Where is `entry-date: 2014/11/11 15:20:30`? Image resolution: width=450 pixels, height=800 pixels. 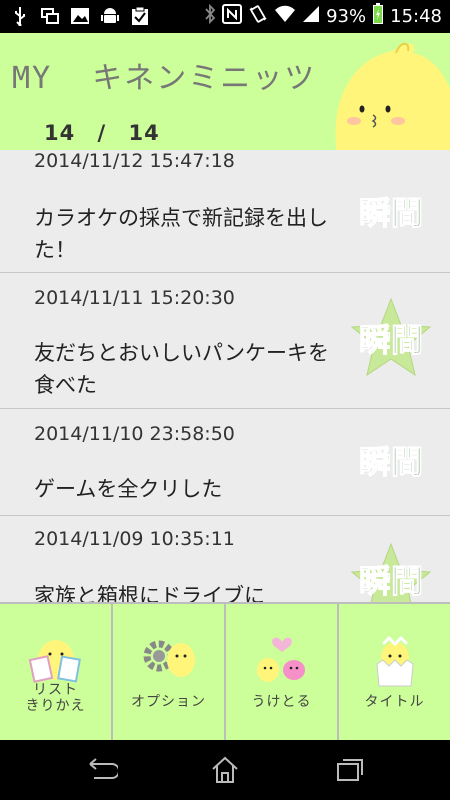
entry-date: 2014/11/11 15:20:30 is located at coordinates (134, 298).